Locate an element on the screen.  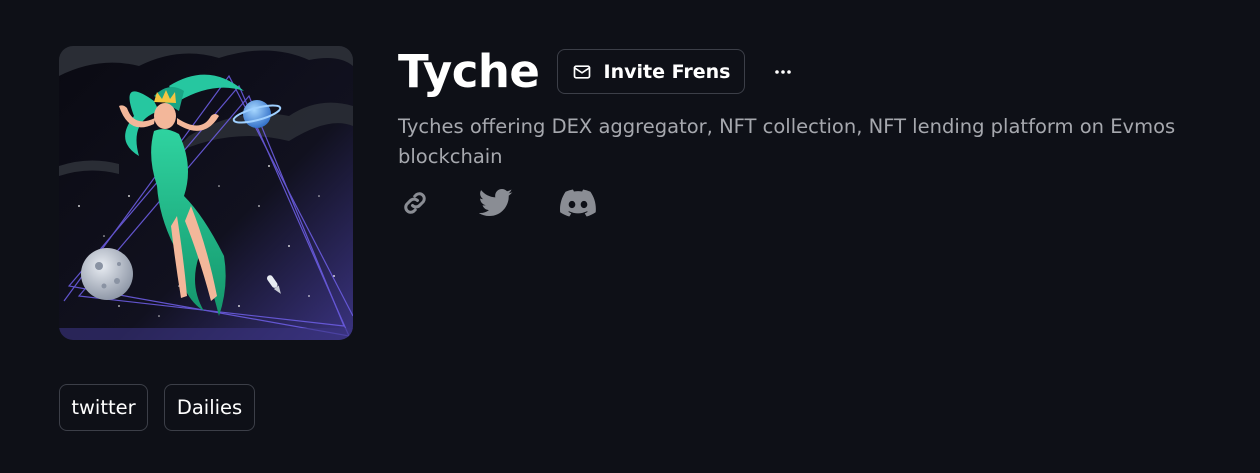
invite-frens-button: Invite Frens is located at coordinates (651, 71).